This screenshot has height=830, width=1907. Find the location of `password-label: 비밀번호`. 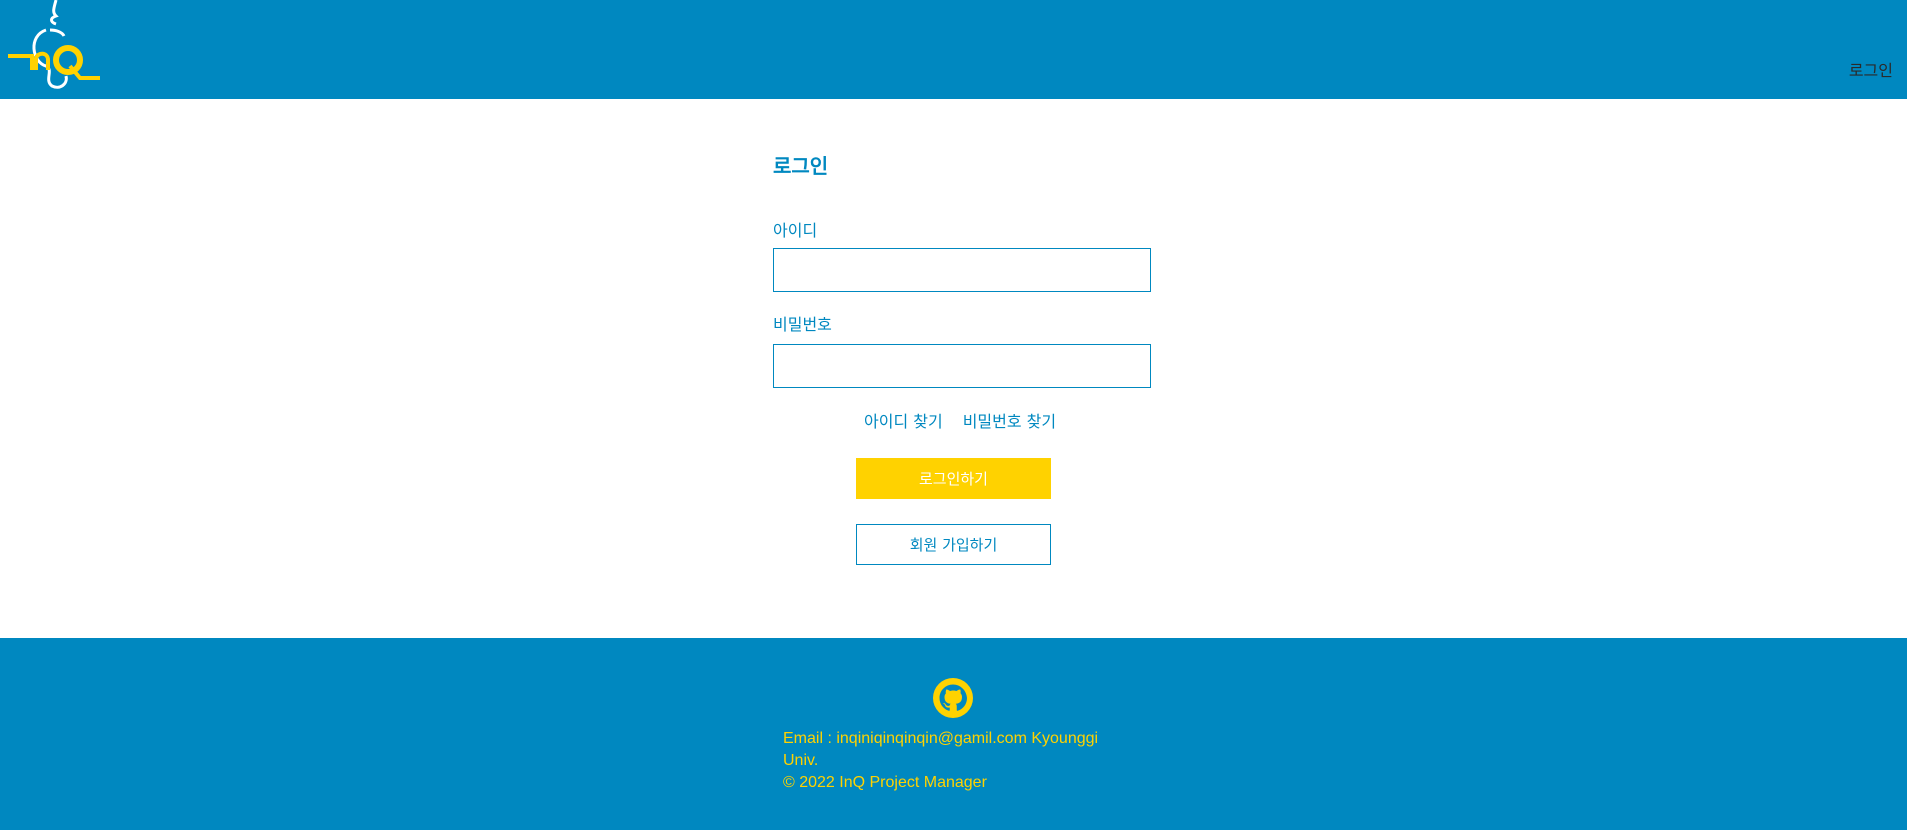

password-label: 비밀번호 is located at coordinates (802, 324).